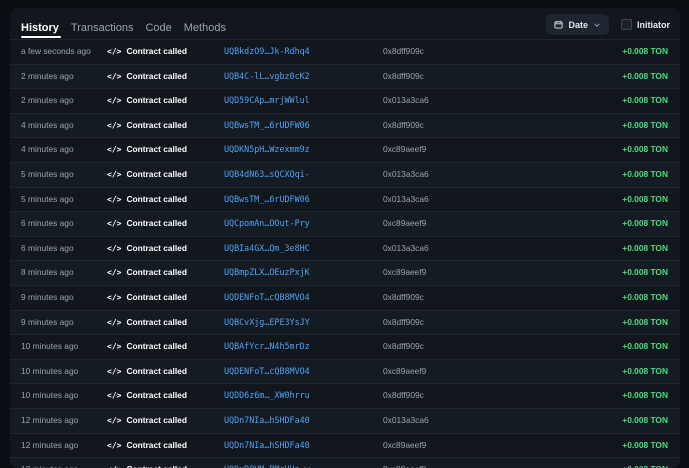  I want to click on tab-methods: Methods, so click(205, 28).